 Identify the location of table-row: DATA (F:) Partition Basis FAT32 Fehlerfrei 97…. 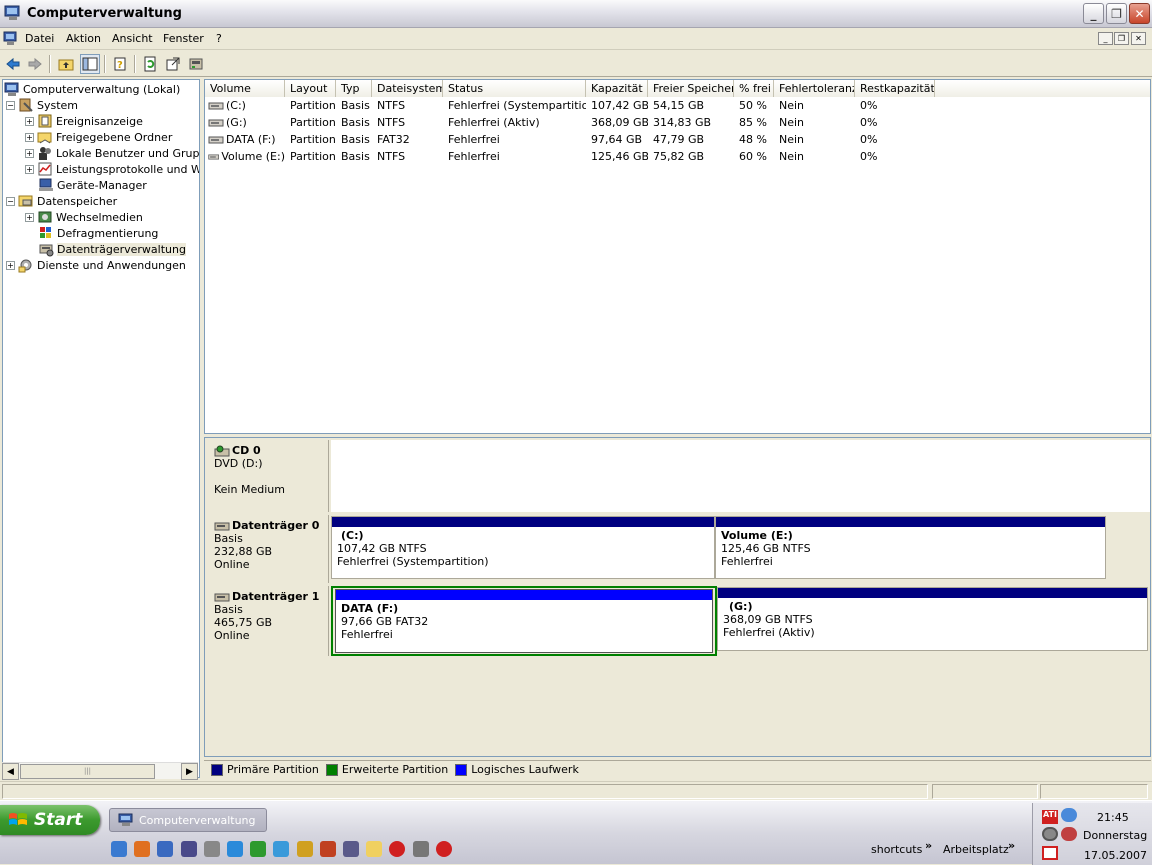
(677, 139).